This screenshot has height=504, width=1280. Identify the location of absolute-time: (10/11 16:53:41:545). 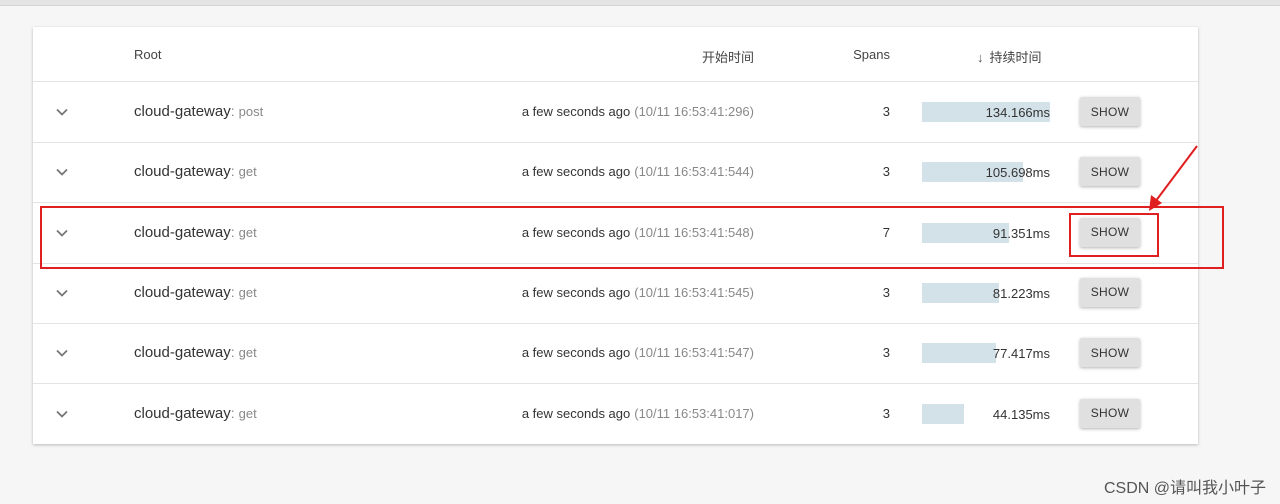
(694, 292).